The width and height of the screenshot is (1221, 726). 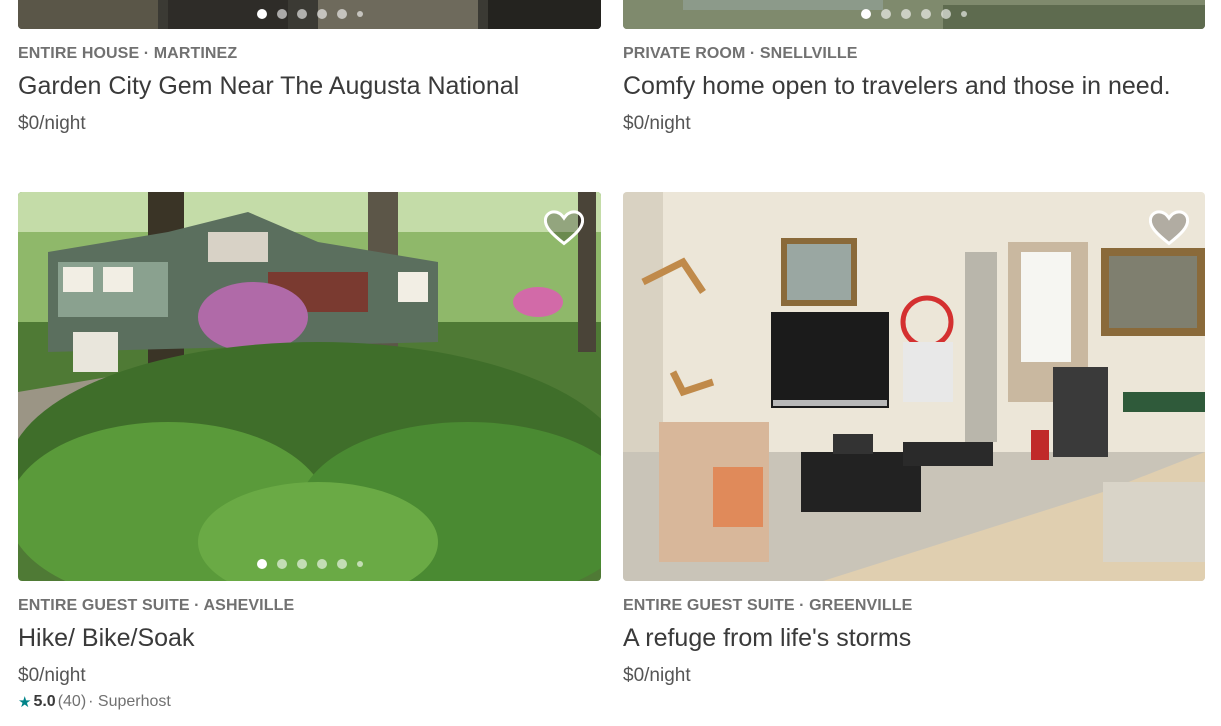 I want to click on star-icon: ★, so click(x=25, y=702).